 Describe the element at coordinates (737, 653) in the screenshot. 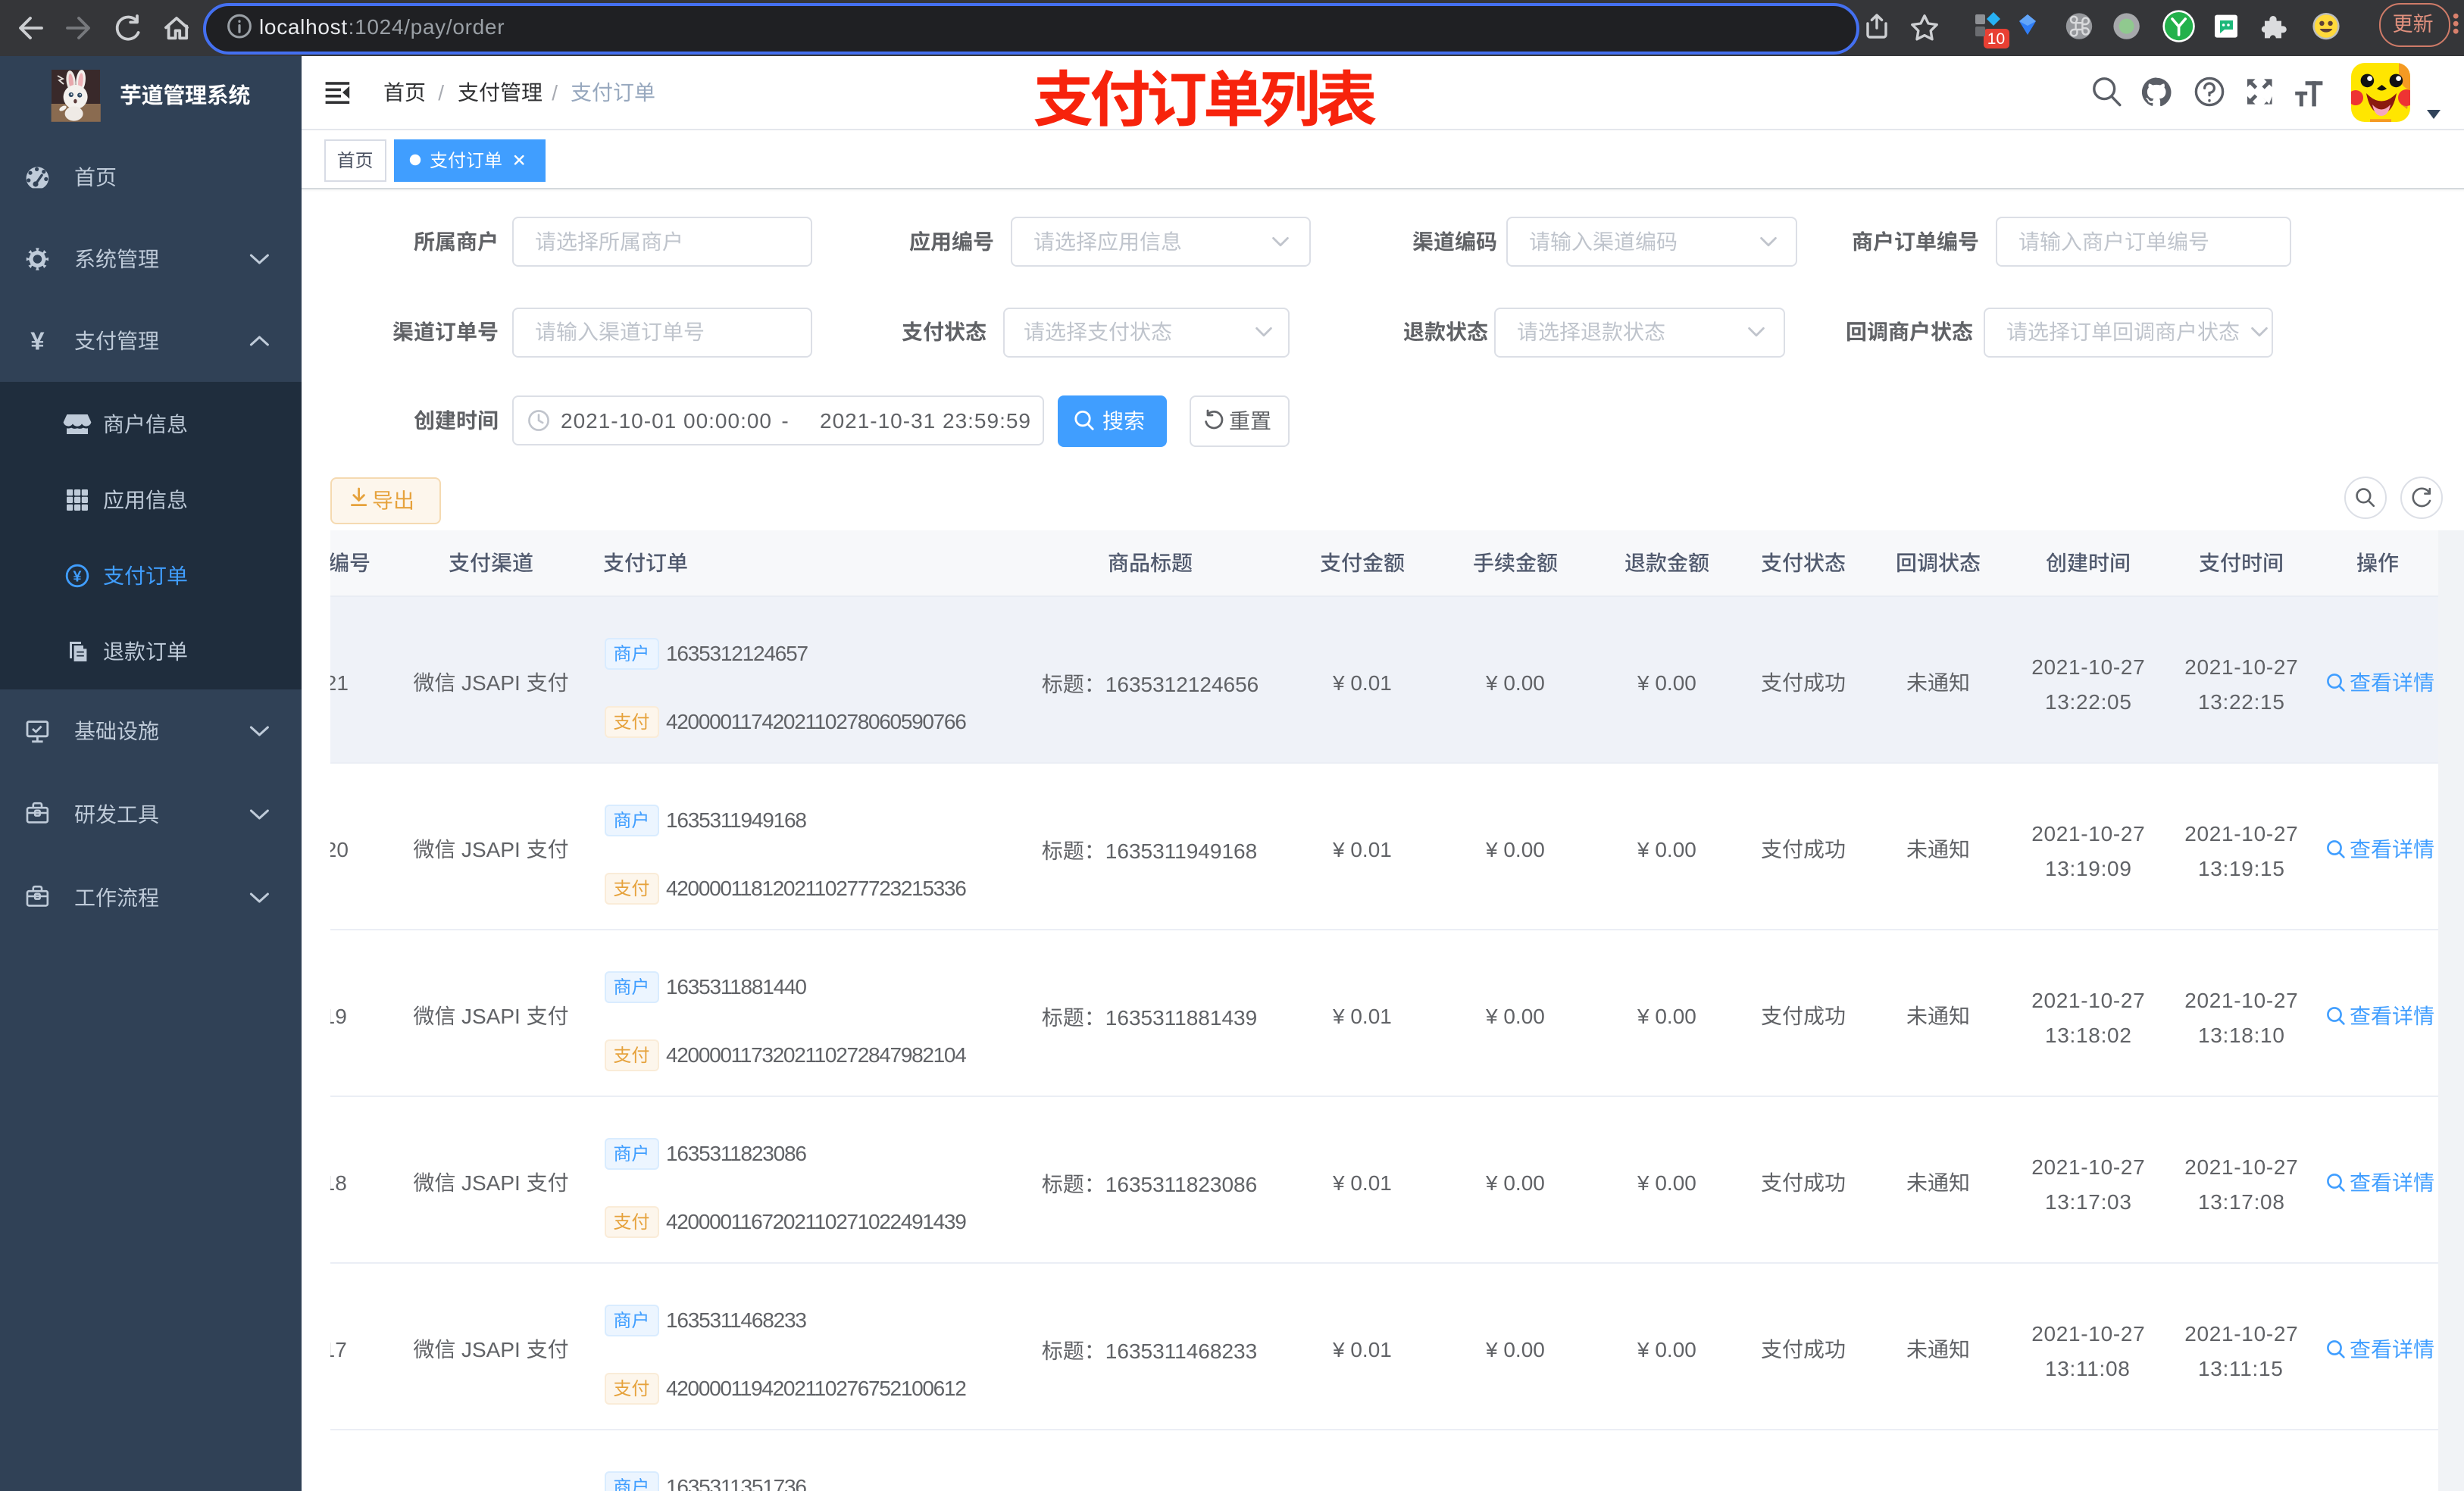

I see `svg-text: 1635312124657` at that location.